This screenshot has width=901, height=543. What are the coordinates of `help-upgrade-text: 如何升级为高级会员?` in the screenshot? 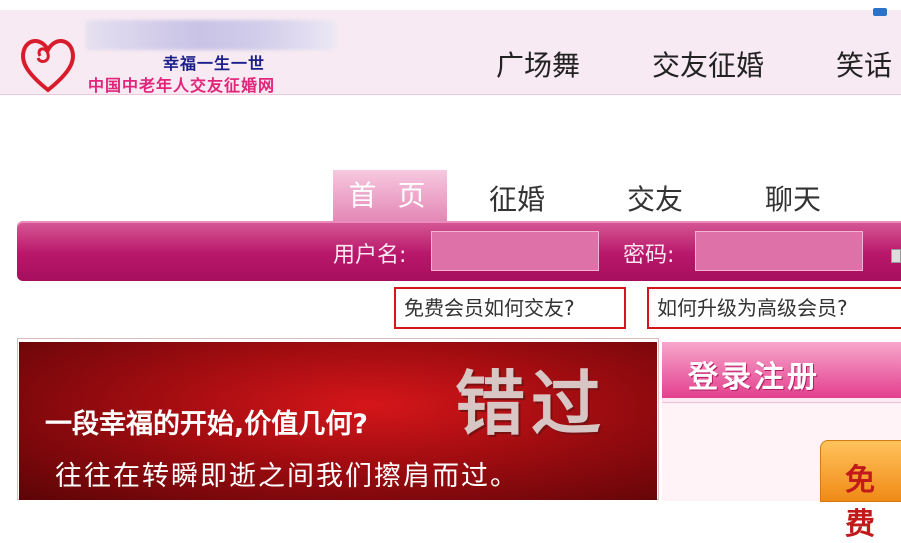 It's located at (752, 308).